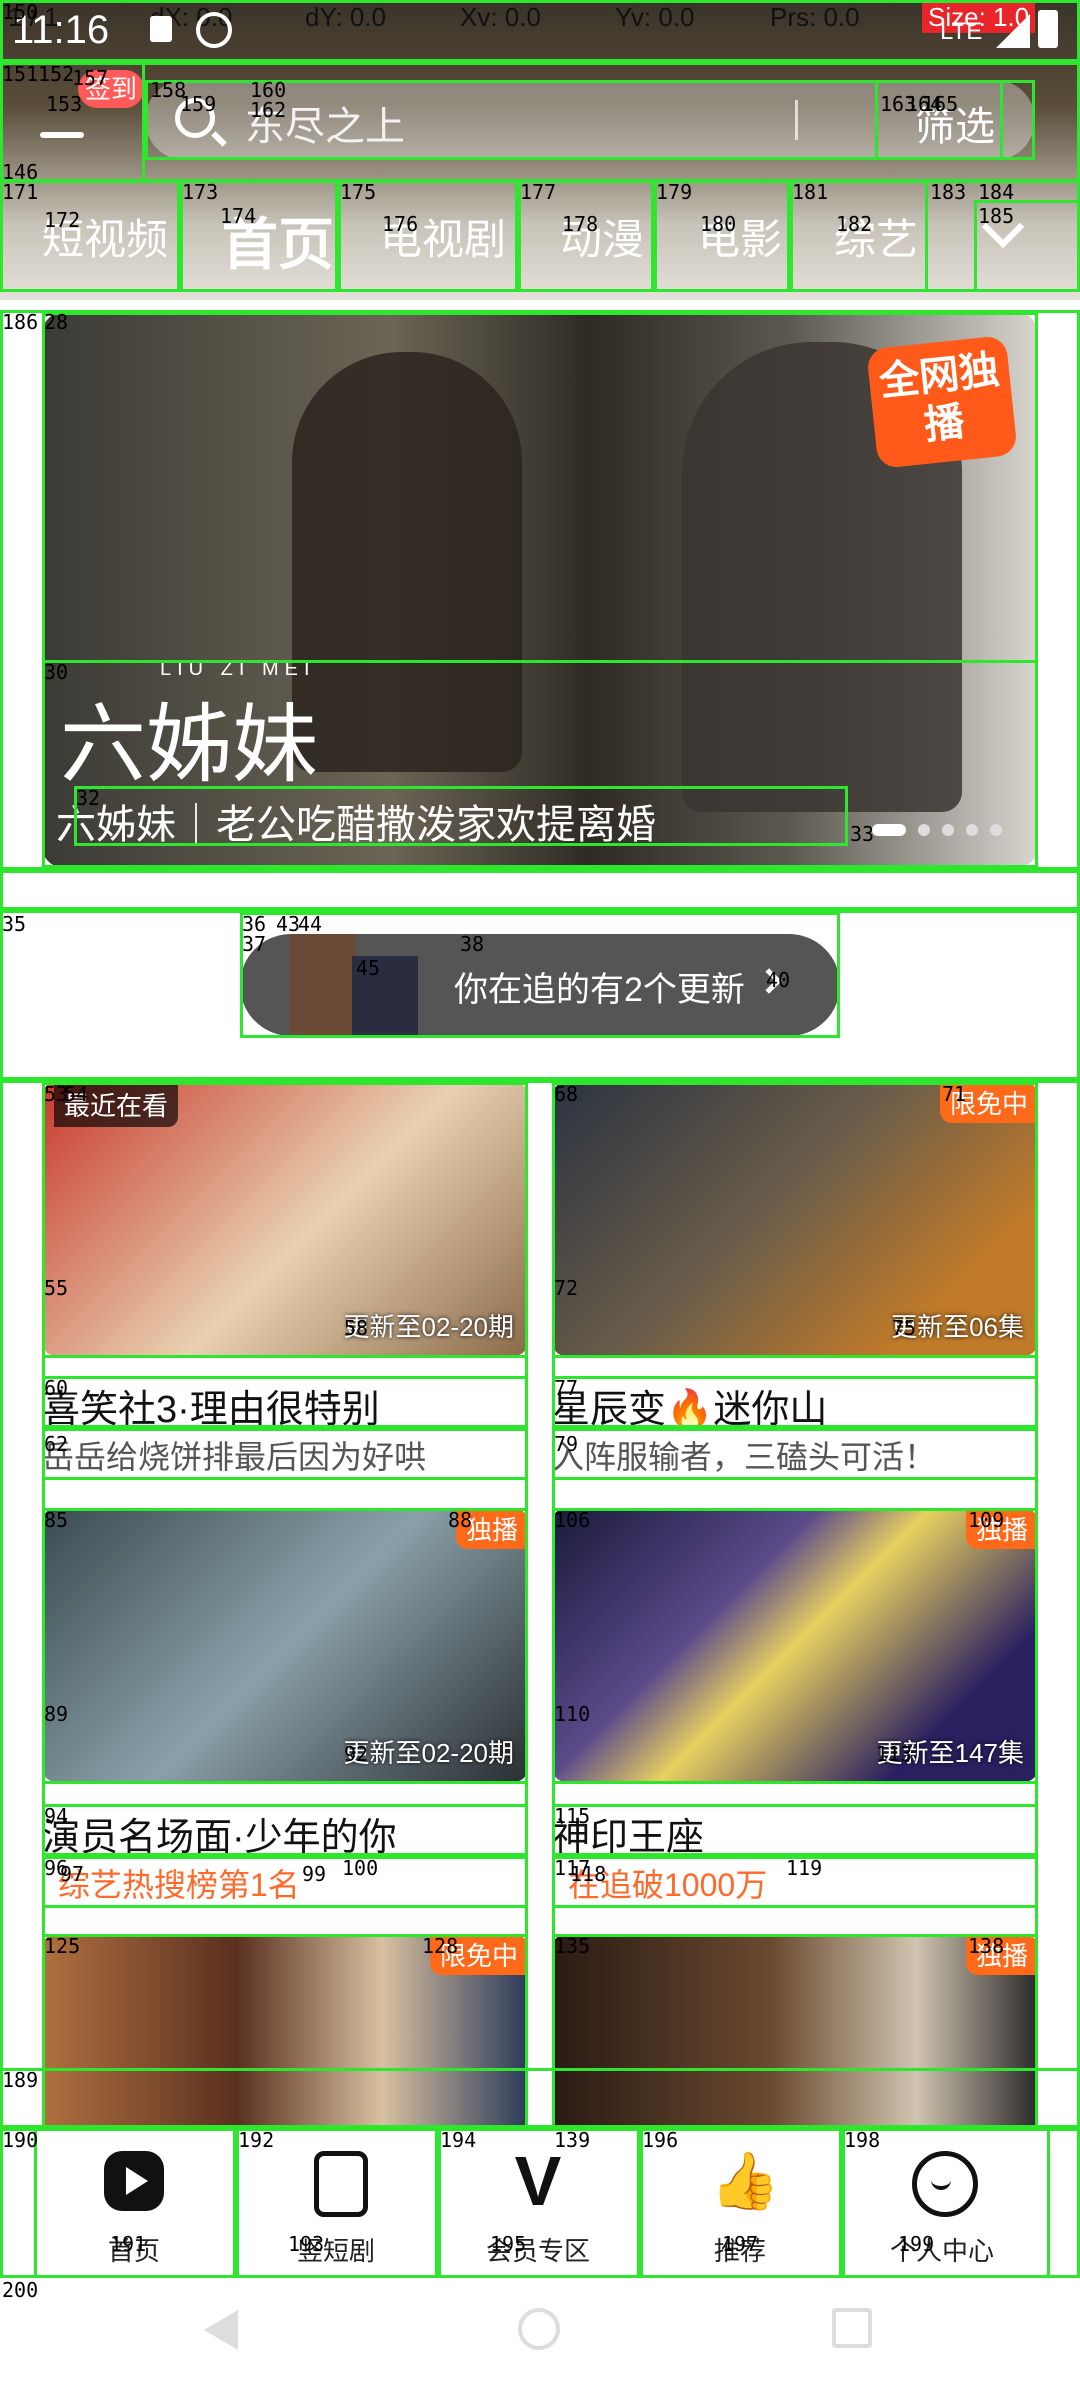 This screenshot has width=1080, height=2400. Describe the element at coordinates (90, 78) in the screenshot. I see `debug-index-tag: 157` at that location.